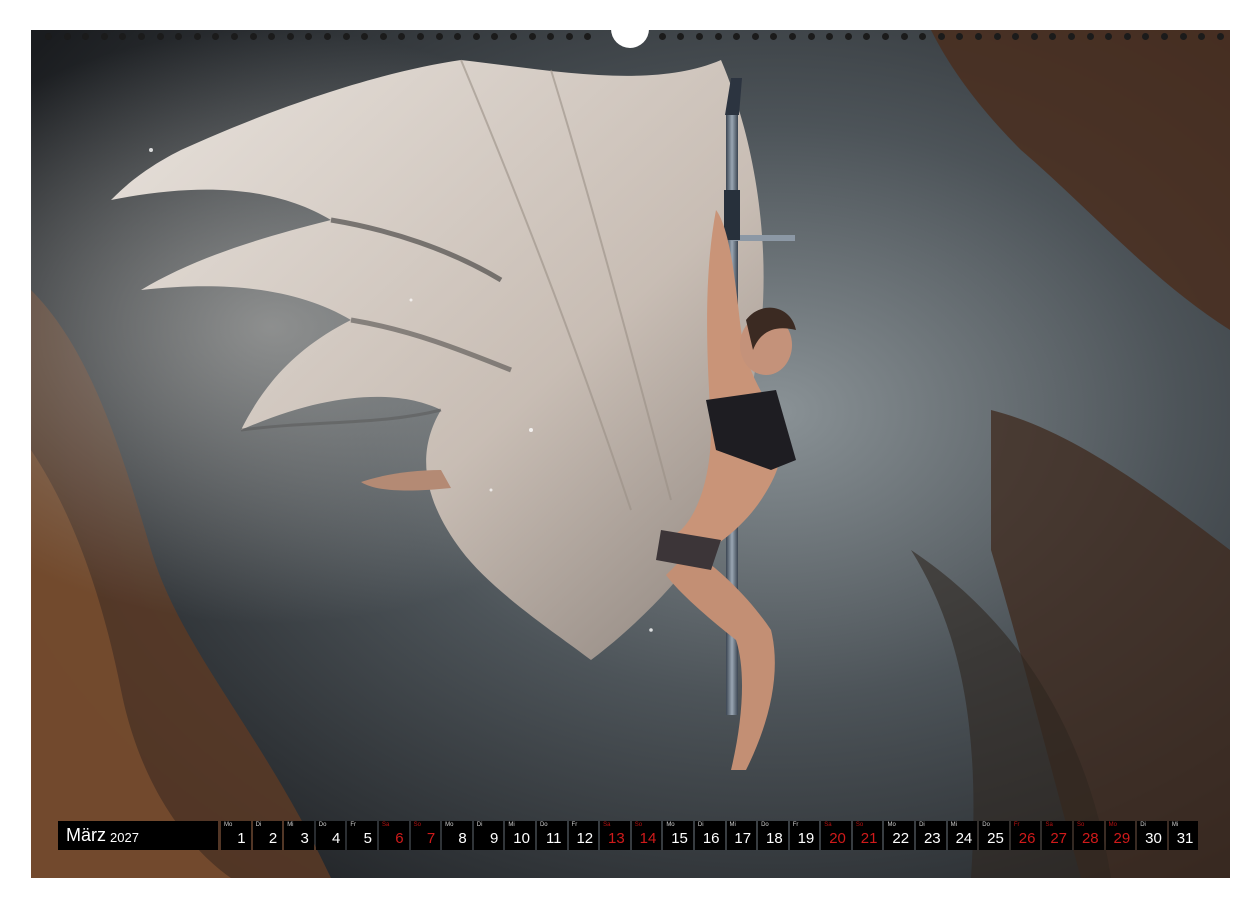 The height and width of the screenshot is (908, 1260). I want to click on day-number: 13, so click(616, 838).